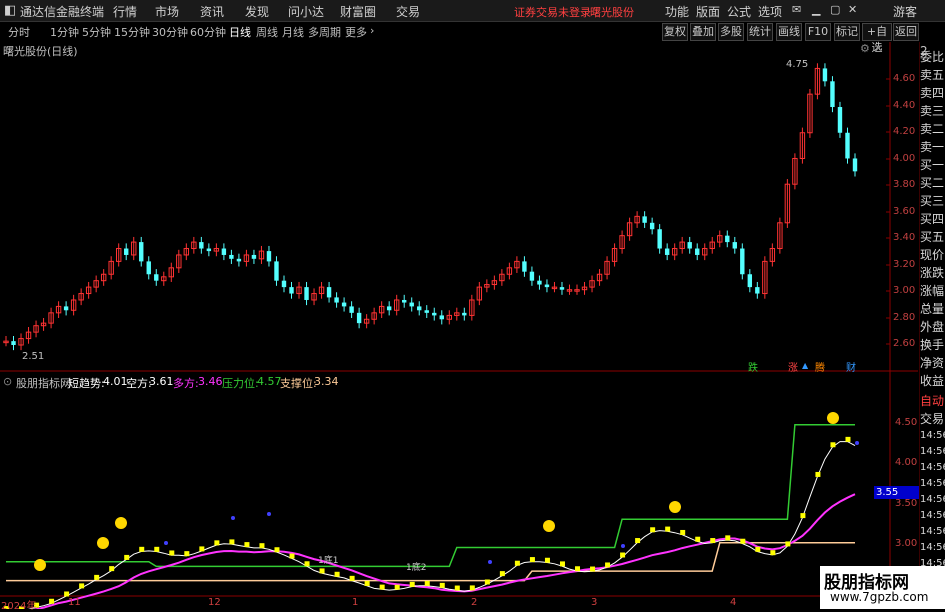  Describe the element at coordinates (86, 383) in the screenshot. I see `short-trend-label: 短趋势:` at that location.